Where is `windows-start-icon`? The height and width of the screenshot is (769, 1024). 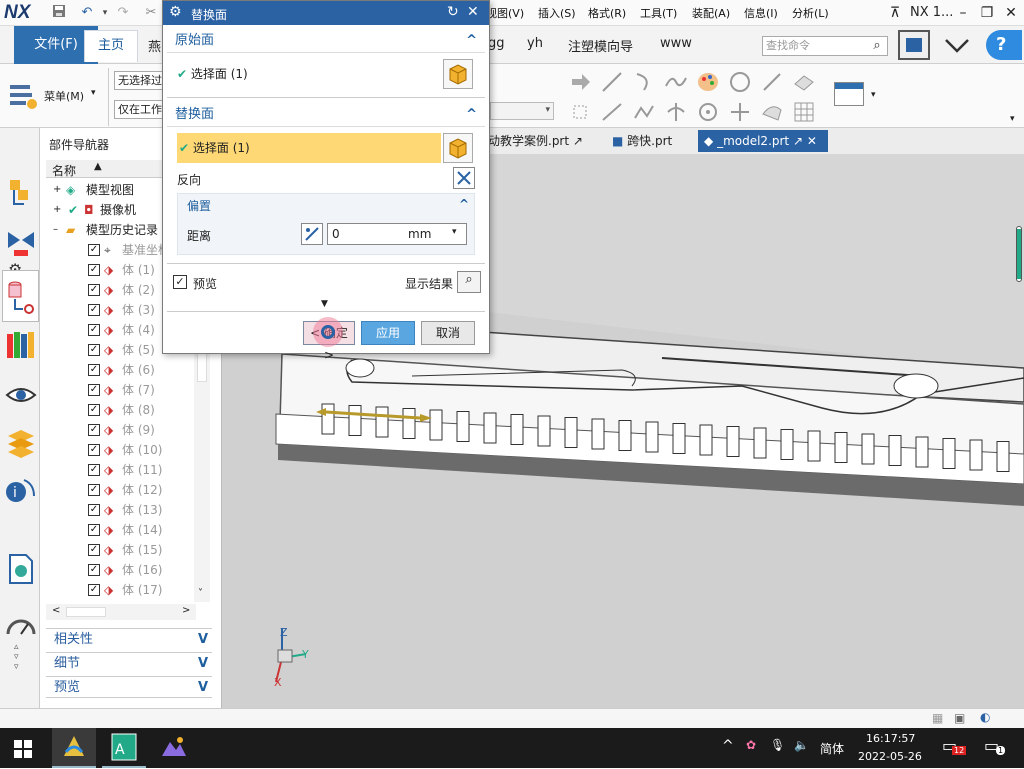
windows-start-icon is located at coordinates (23, 749).